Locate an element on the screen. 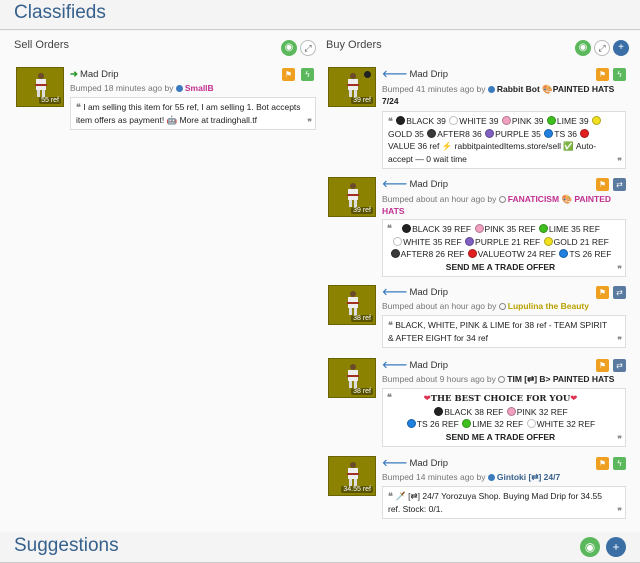 The height and width of the screenshot is (563, 640). expand-buy-button: ⤢ is located at coordinates (602, 48).